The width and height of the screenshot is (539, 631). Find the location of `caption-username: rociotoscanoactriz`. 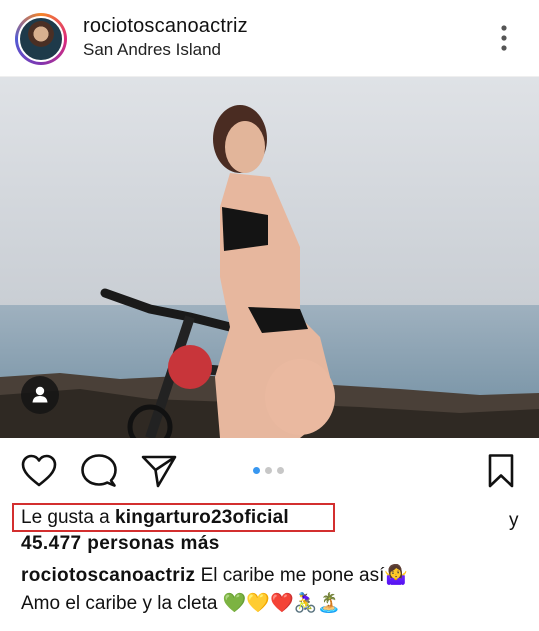

caption-username: rociotoscanoactriz is located at coordinates (108, 575).